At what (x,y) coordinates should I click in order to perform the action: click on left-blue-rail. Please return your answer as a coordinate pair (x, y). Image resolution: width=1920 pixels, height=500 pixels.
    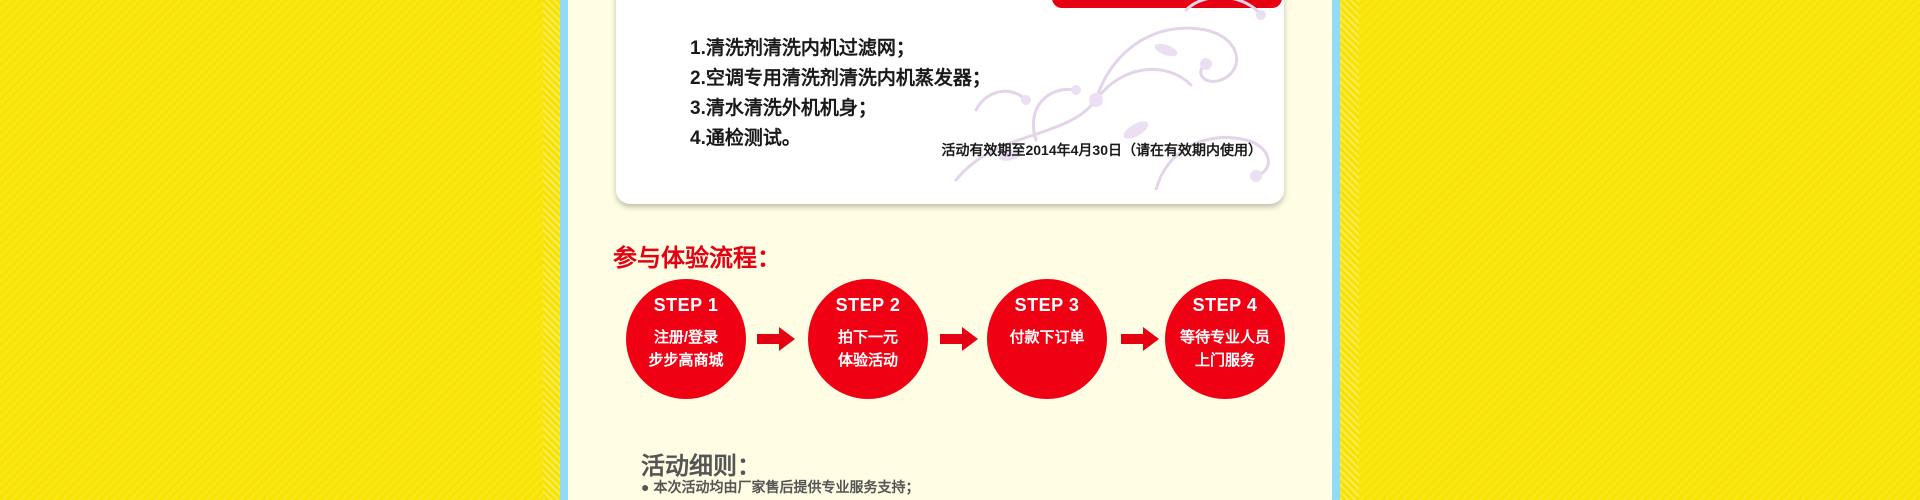
    Looking at the image, I should click on (564, 250).